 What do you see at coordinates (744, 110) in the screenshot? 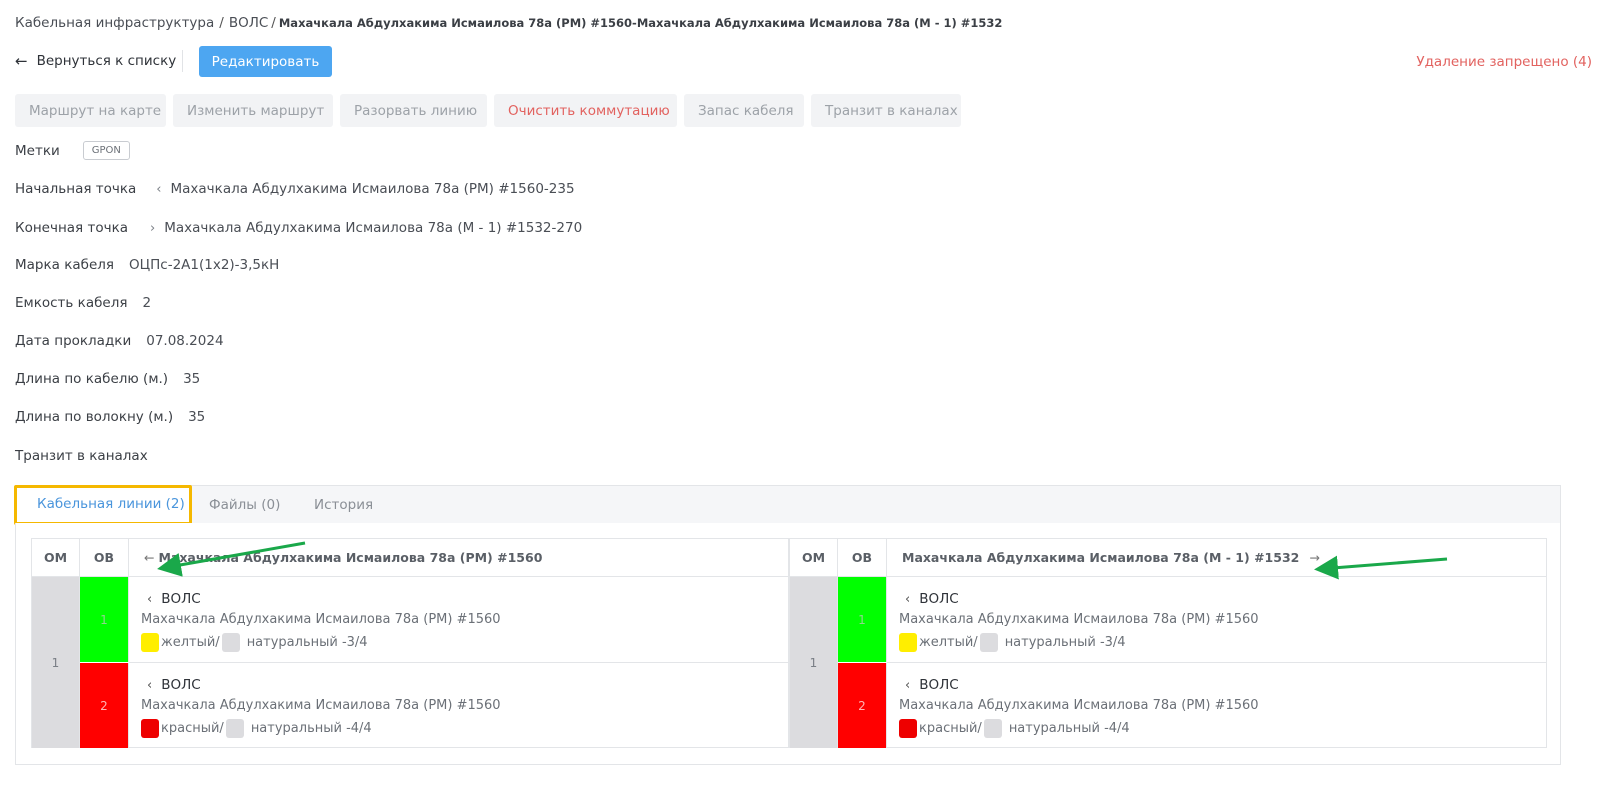
I see `cable-reserve-button: Запас кабеля` at bounding box center [744, 110].